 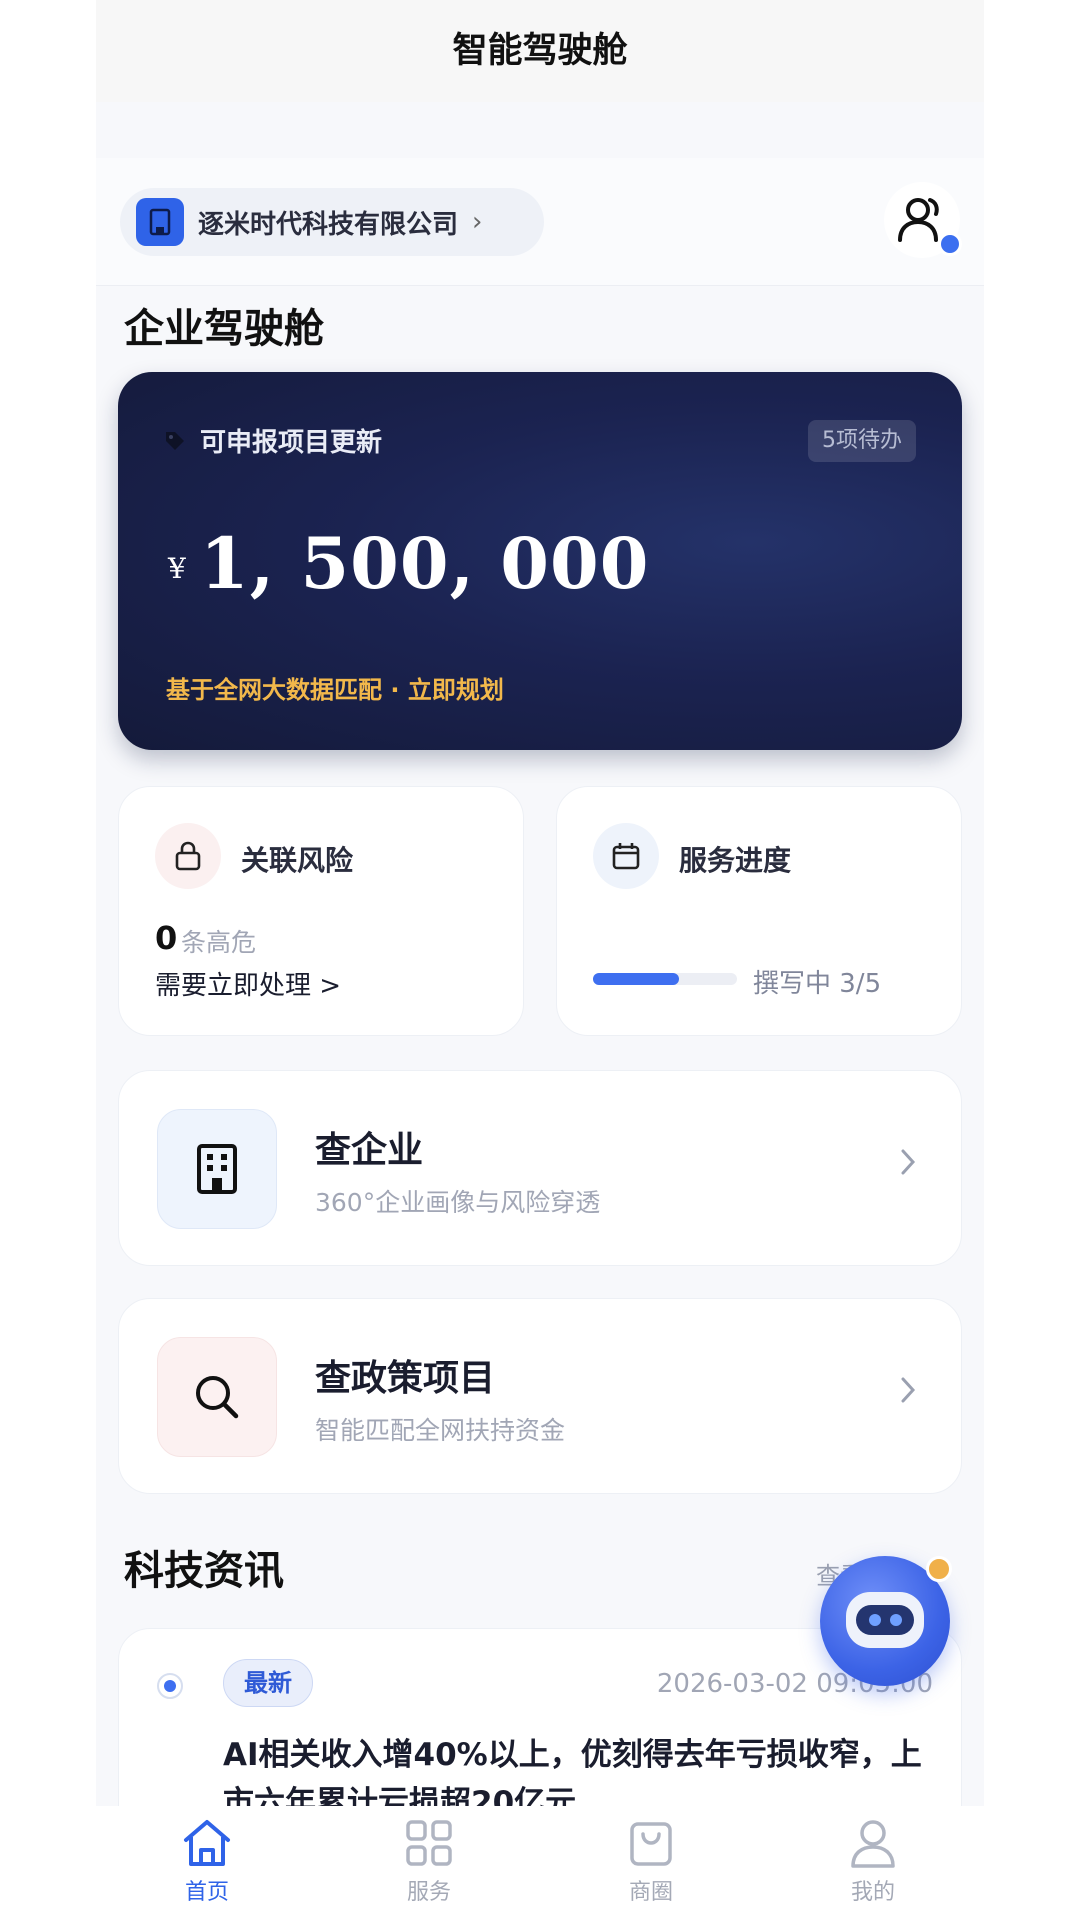 I want to click on tab-label: 商圈, so click(x=650, y=1892).